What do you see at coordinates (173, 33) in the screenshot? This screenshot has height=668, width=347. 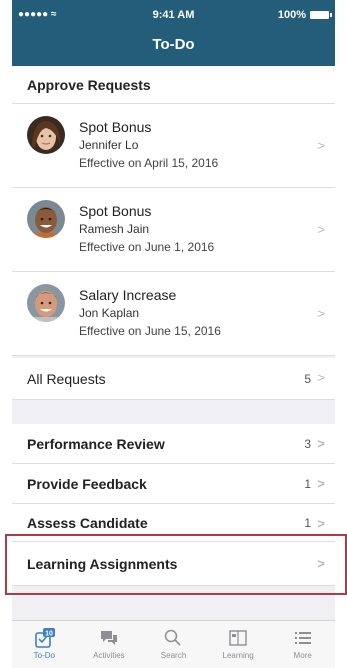 I see `top-bar: ●●●●● ≈ 9:41 AM 100% To-Do` at bounding box center [173, 33].